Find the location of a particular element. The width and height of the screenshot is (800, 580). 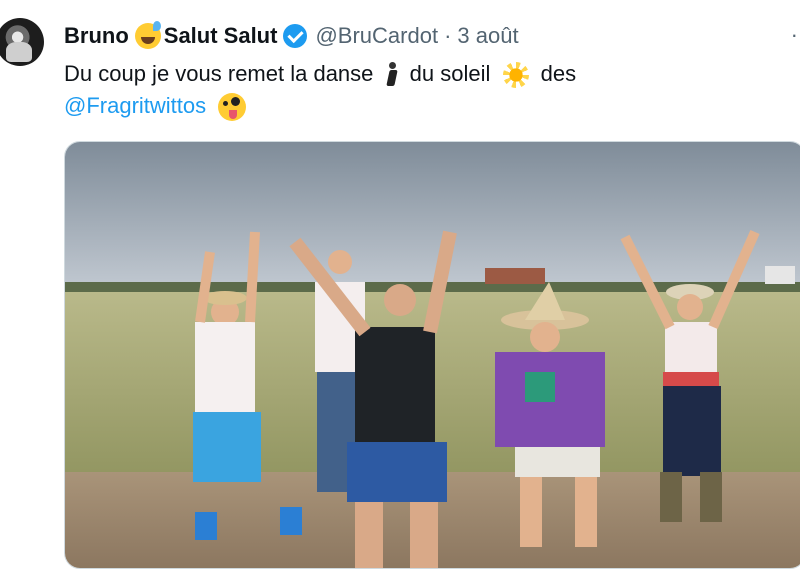

tweet-text-part3: des is located at coordinates (558, 73).